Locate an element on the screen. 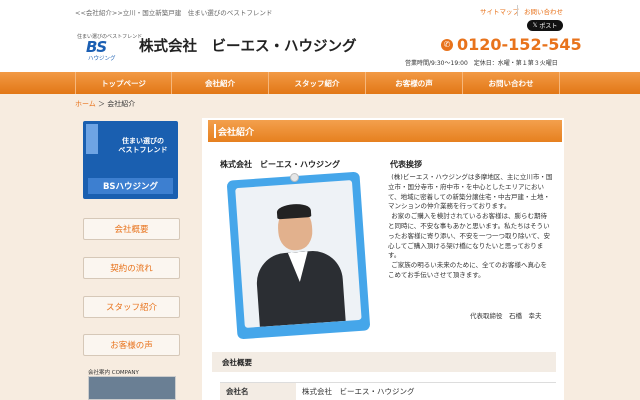  business-hours: 営業時間/9:30～19:00 定休日：水曜・第１第３火曜日 is located at coordinates (481, 63).